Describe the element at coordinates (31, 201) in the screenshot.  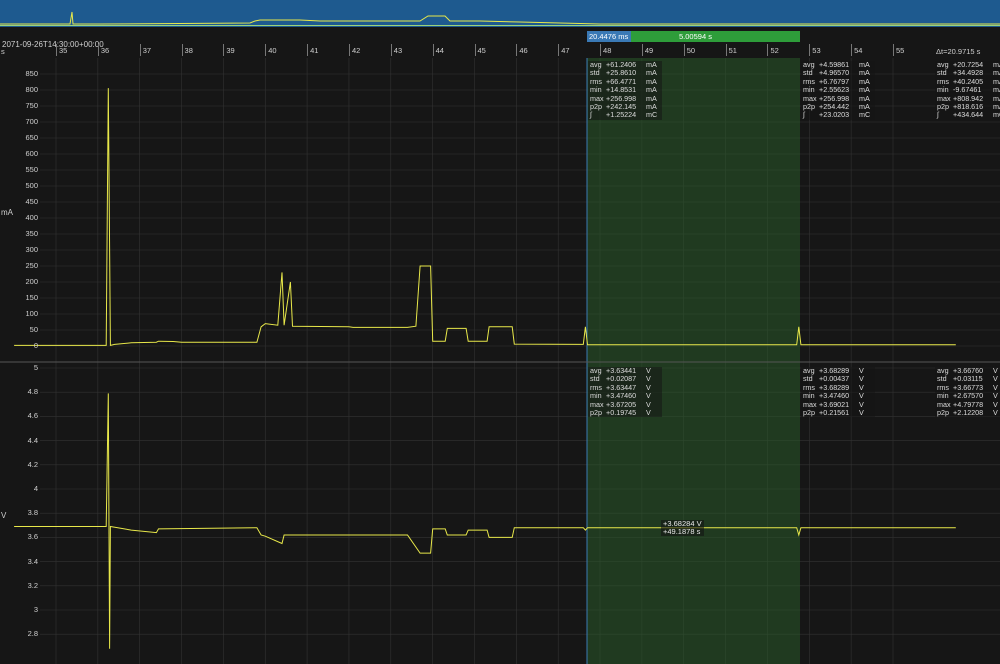
I see `current-y-tick: 450` at that location.